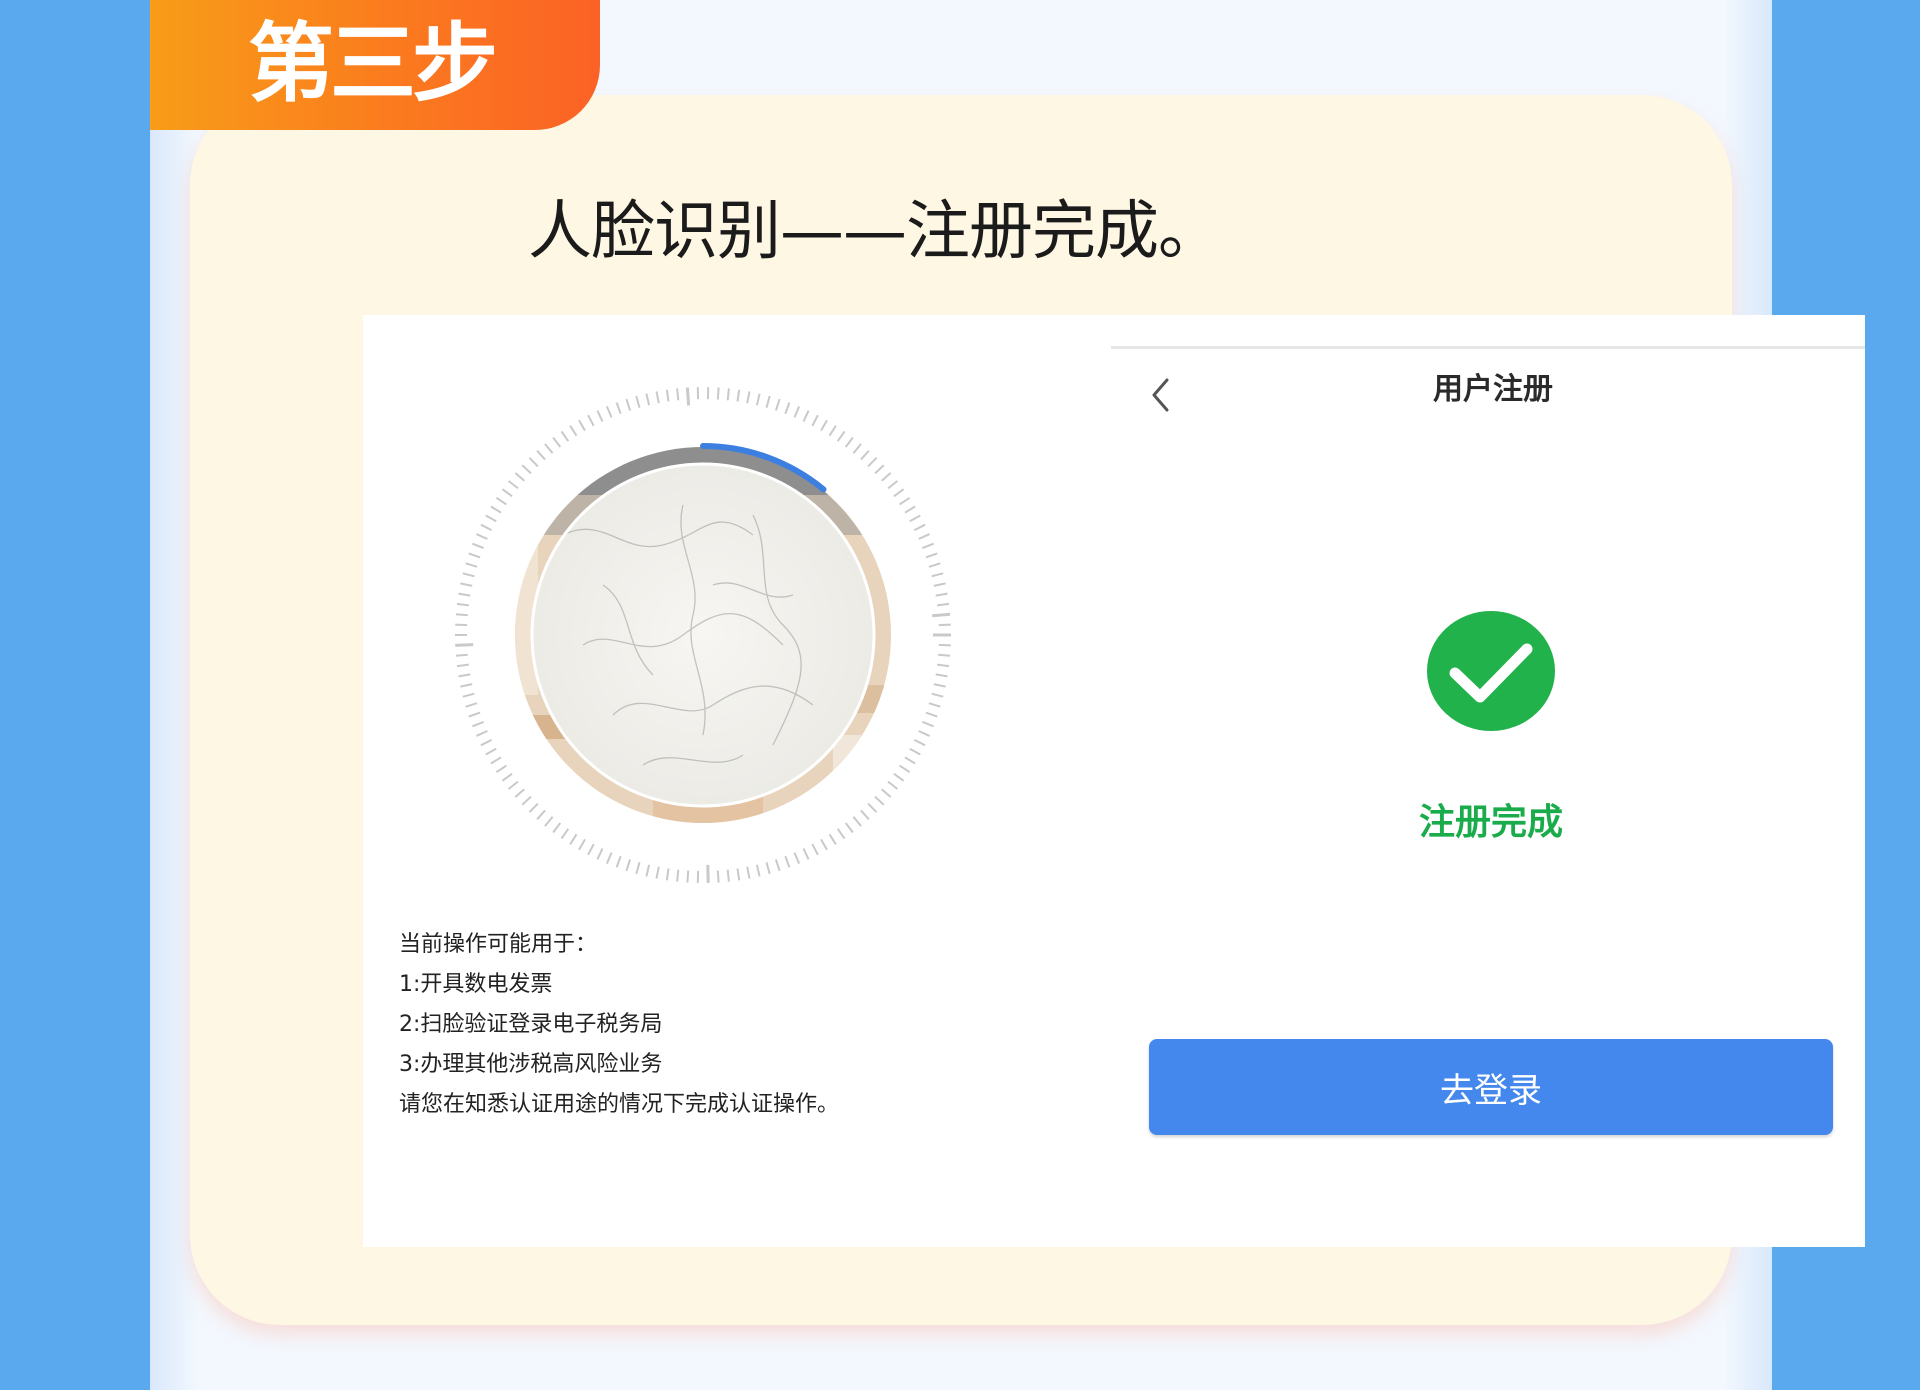  What do you see at coordinates (1491, 671) in the screenshot?
I see `check-circle-icon` at bounding box center [1491, 671].